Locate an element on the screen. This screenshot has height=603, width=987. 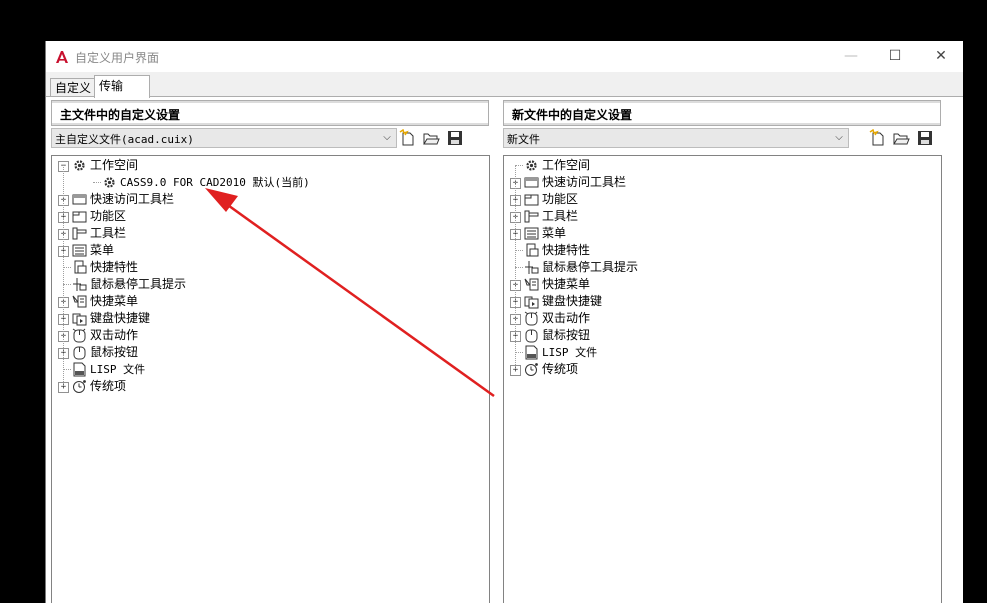
minimize-button: — is located at coordinates (851, 56).